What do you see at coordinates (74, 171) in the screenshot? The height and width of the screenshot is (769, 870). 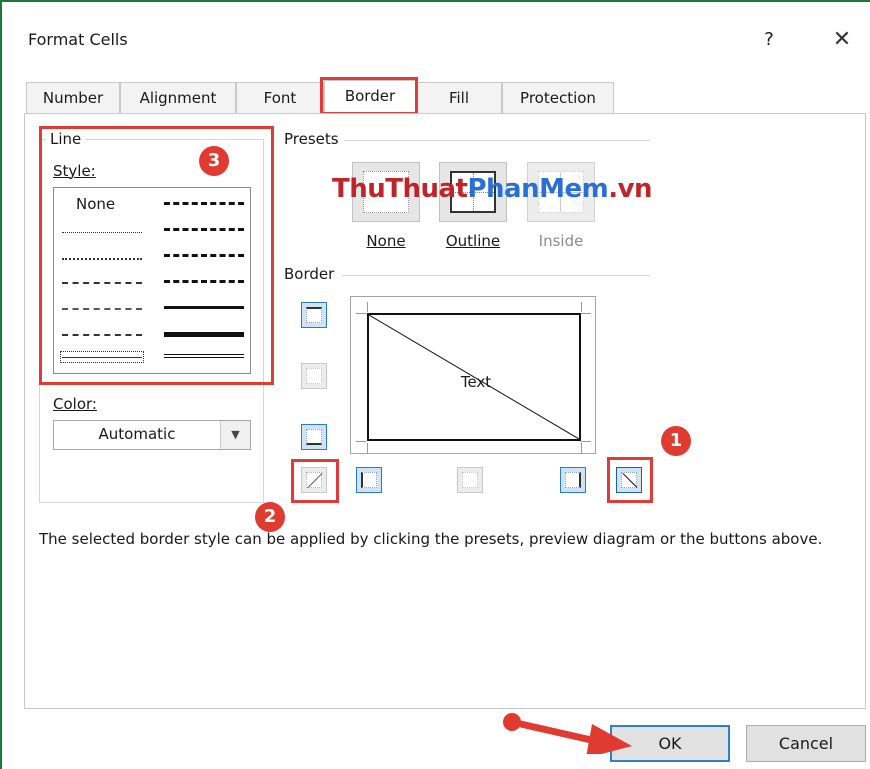 I see `style-label: Style:` at bounding box center [74, 171].